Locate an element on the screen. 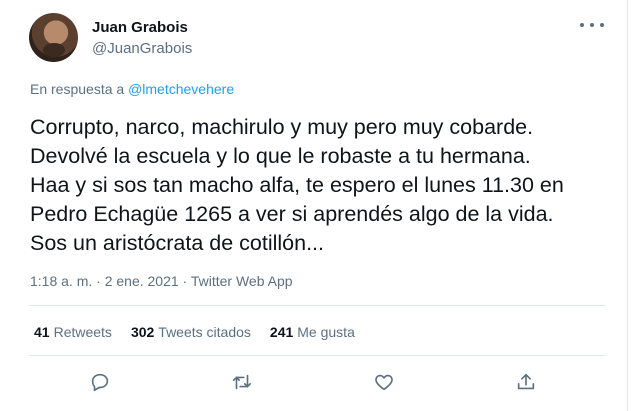 The image size is (638, 411). likes-label: Me gusta is located at coordinates (326, 332).